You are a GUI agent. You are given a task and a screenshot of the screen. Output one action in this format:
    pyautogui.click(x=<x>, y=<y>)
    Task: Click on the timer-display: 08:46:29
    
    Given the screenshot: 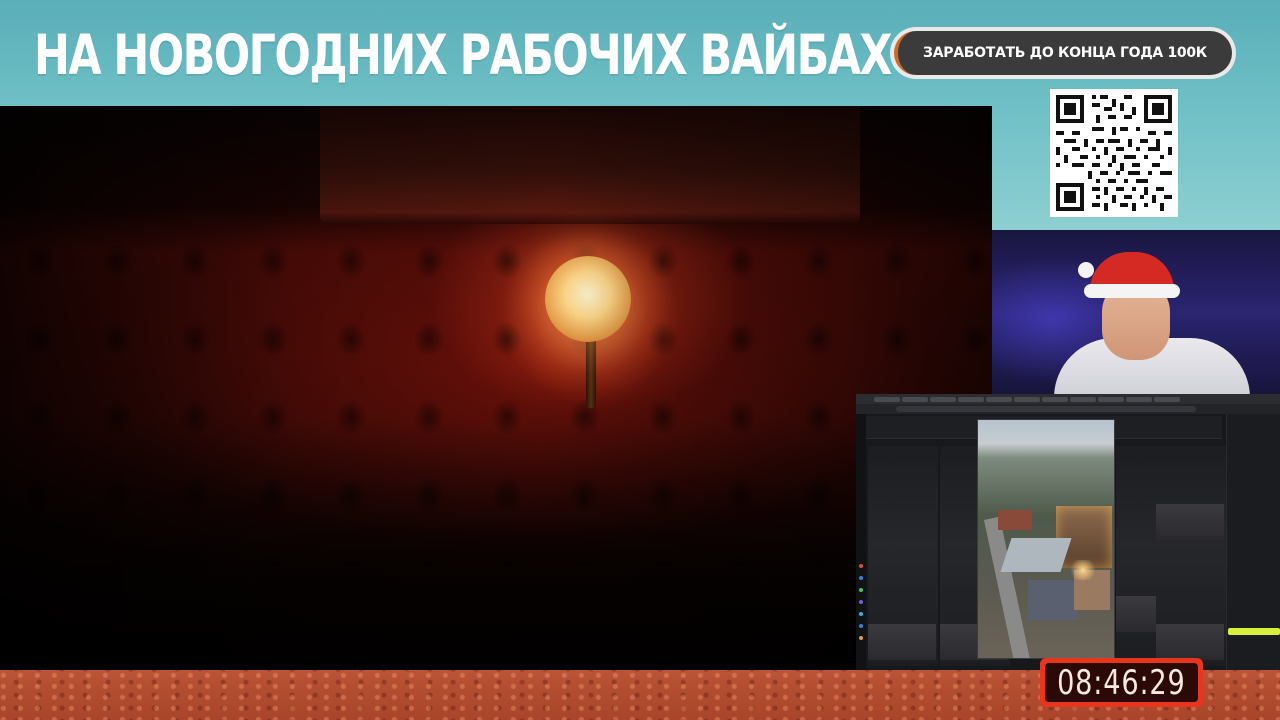 What is the action you would take?
    pyautogui.click(x=1121, y=682)
    